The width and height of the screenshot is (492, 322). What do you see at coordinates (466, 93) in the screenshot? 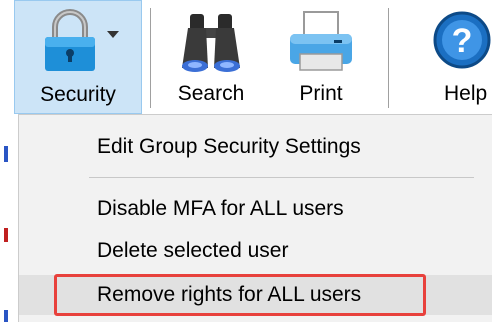
I see `help-label: Help` at bounding box center [466, 93].